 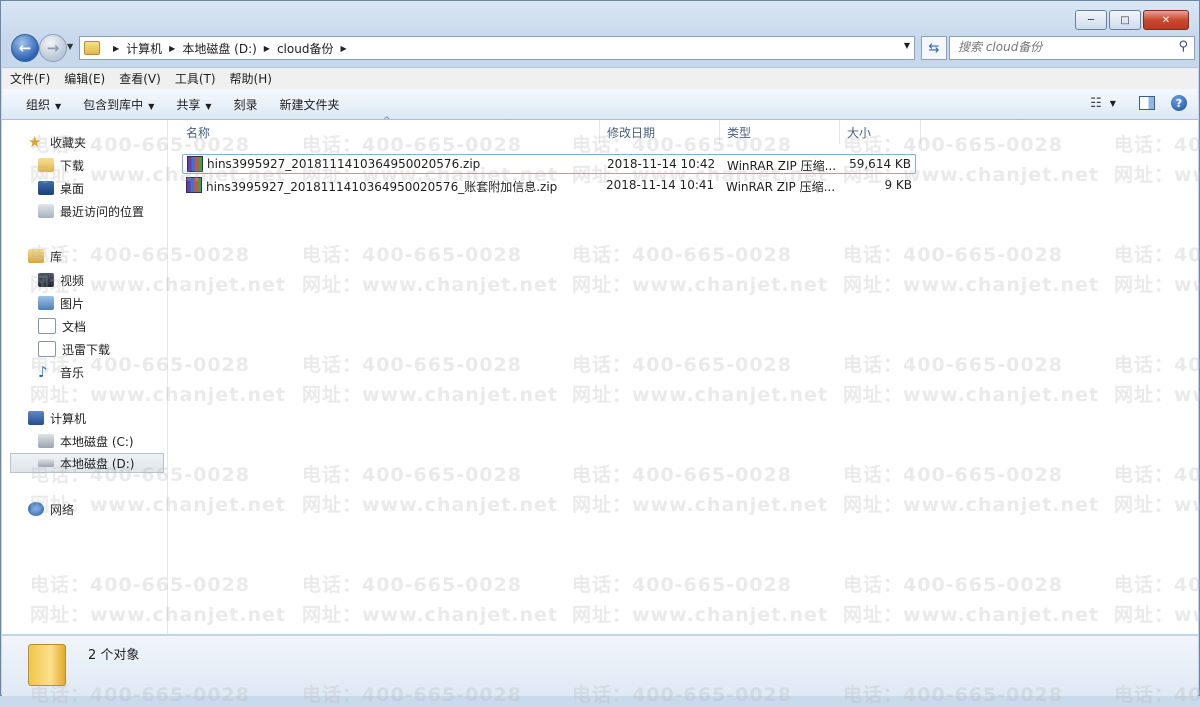 I want to click on view-options-button: ☷ ▼, so click(x=1103, y=103).